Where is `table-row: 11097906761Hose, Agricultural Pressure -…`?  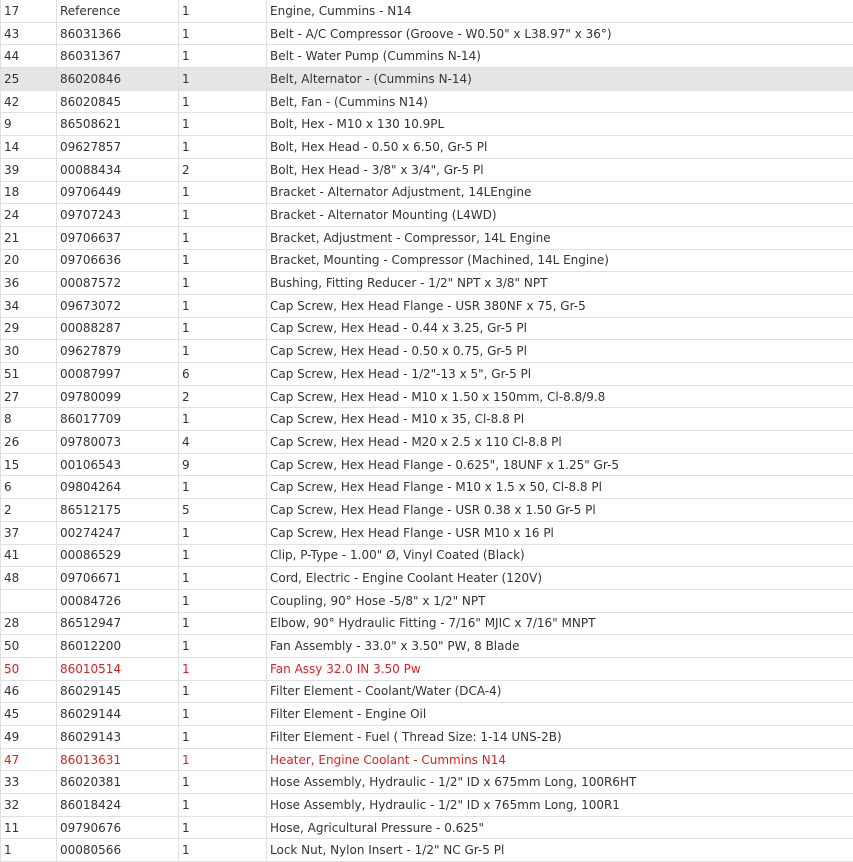 table-row: 11097906761Hose, Agricultural Pressure -… is located at coordinates (427, 827).